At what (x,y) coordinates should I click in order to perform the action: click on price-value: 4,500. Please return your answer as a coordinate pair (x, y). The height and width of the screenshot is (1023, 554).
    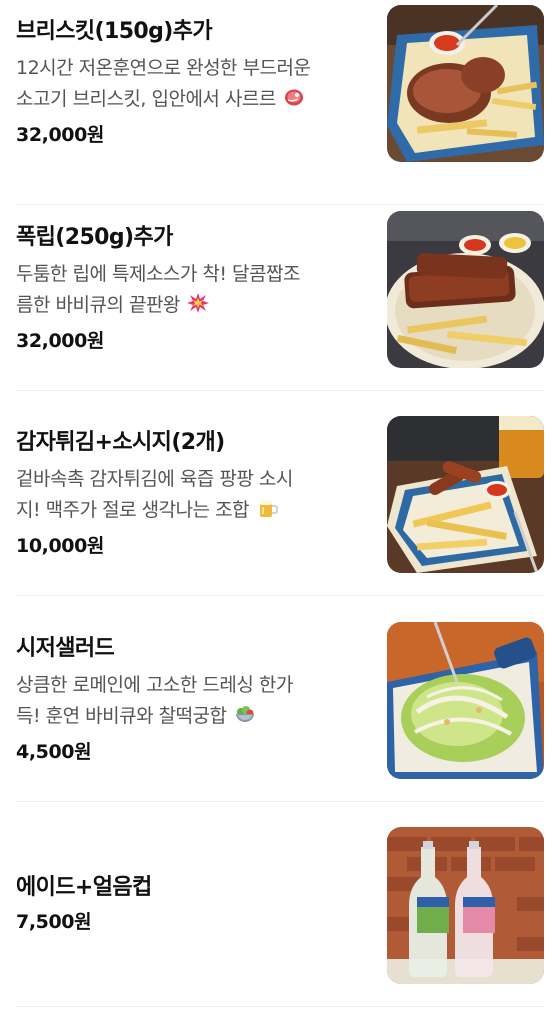
    Looking at the image, I should click on (45, 752).